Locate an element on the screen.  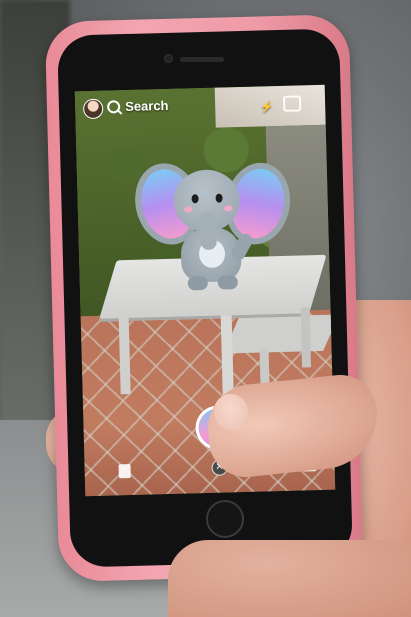
elephant-trunk is located at coordinates (208, 231).